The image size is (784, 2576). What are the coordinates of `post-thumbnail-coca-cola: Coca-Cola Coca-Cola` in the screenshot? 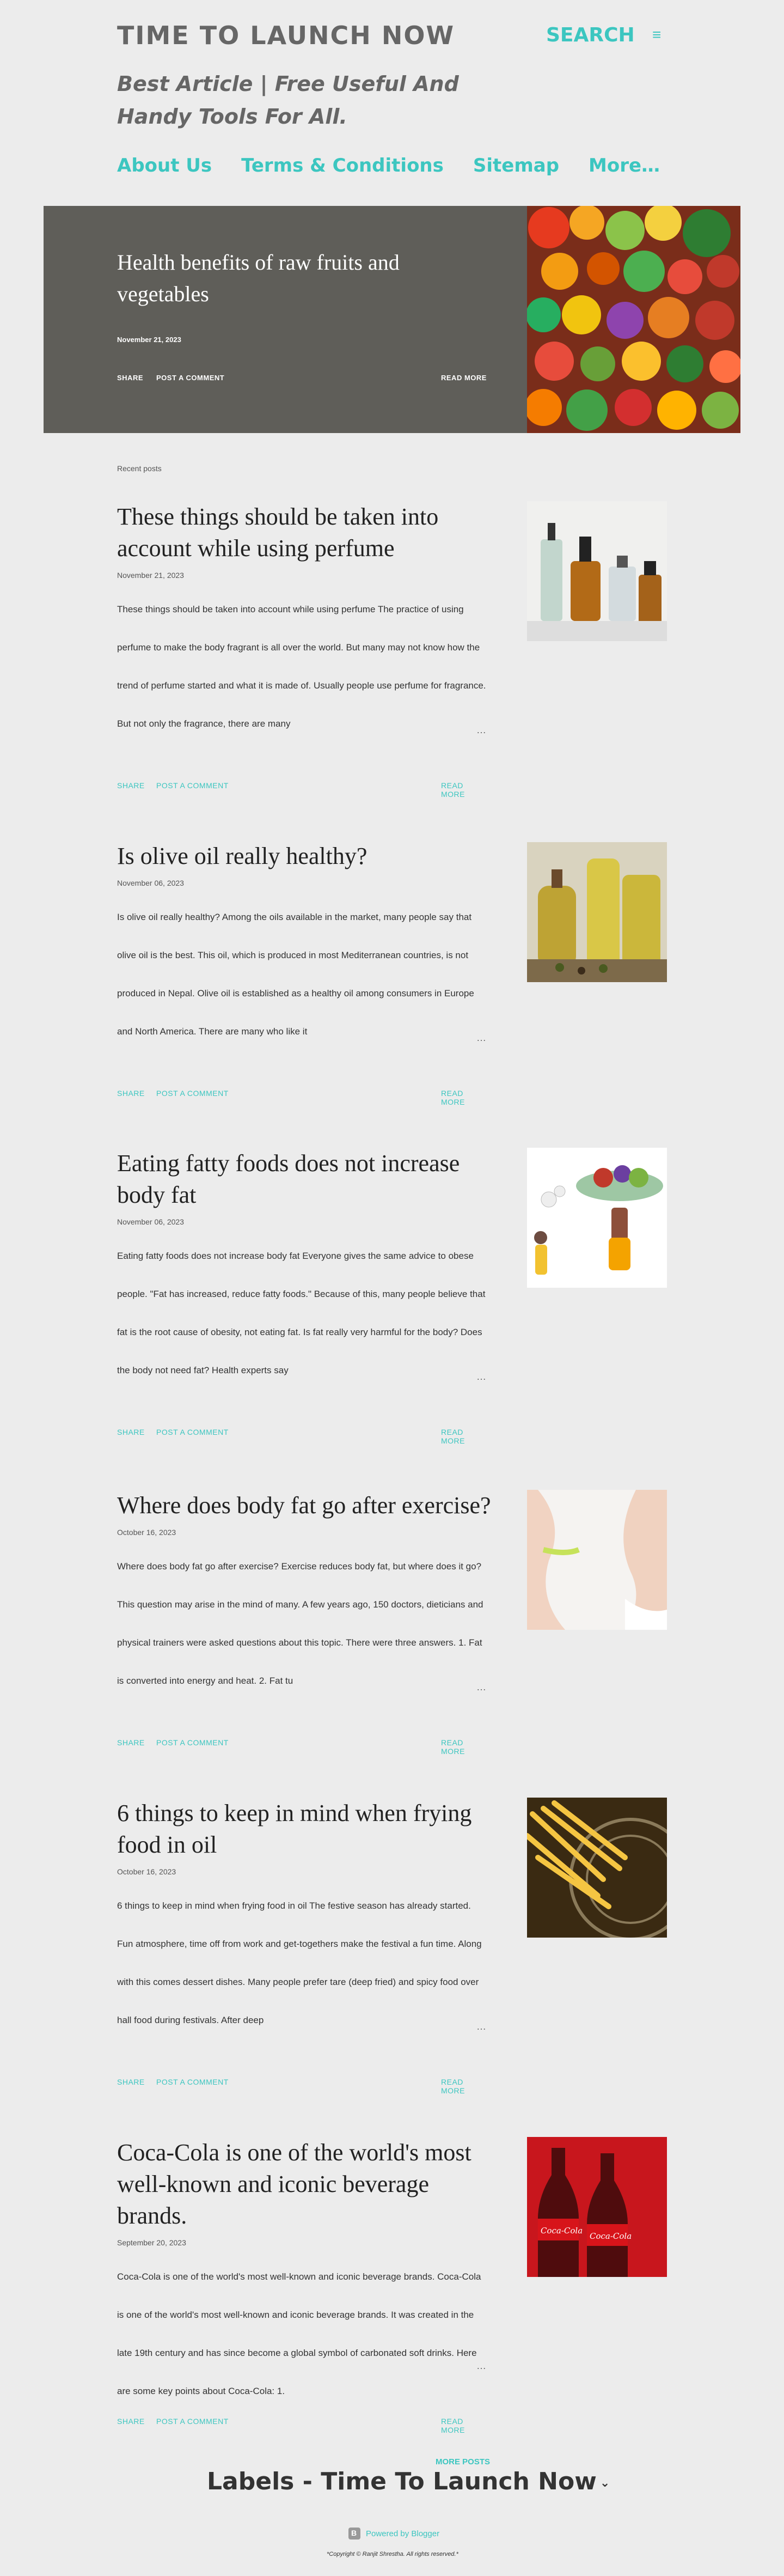 It's located at (597, 2207).